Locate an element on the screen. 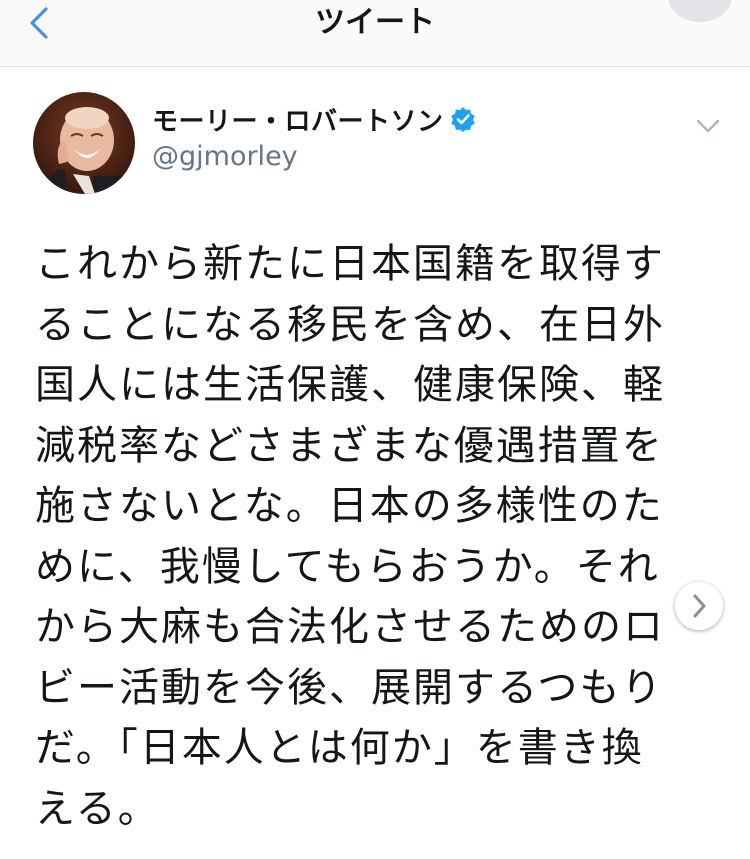 The width and height of the screenshot is (750, 859). avatar is located at coordinates (84, 143).